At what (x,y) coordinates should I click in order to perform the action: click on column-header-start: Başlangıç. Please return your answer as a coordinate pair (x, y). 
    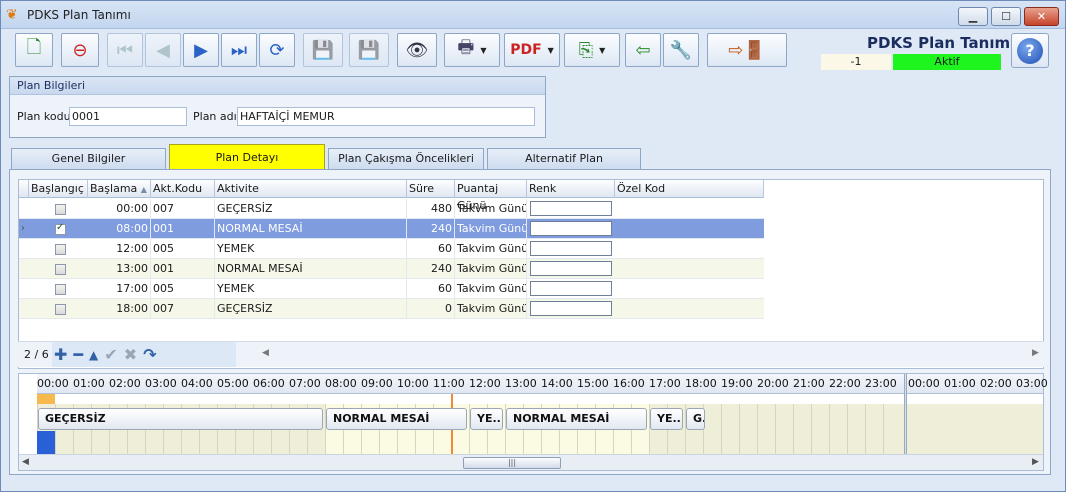
    Looking at the image, I should click on (58, 189).